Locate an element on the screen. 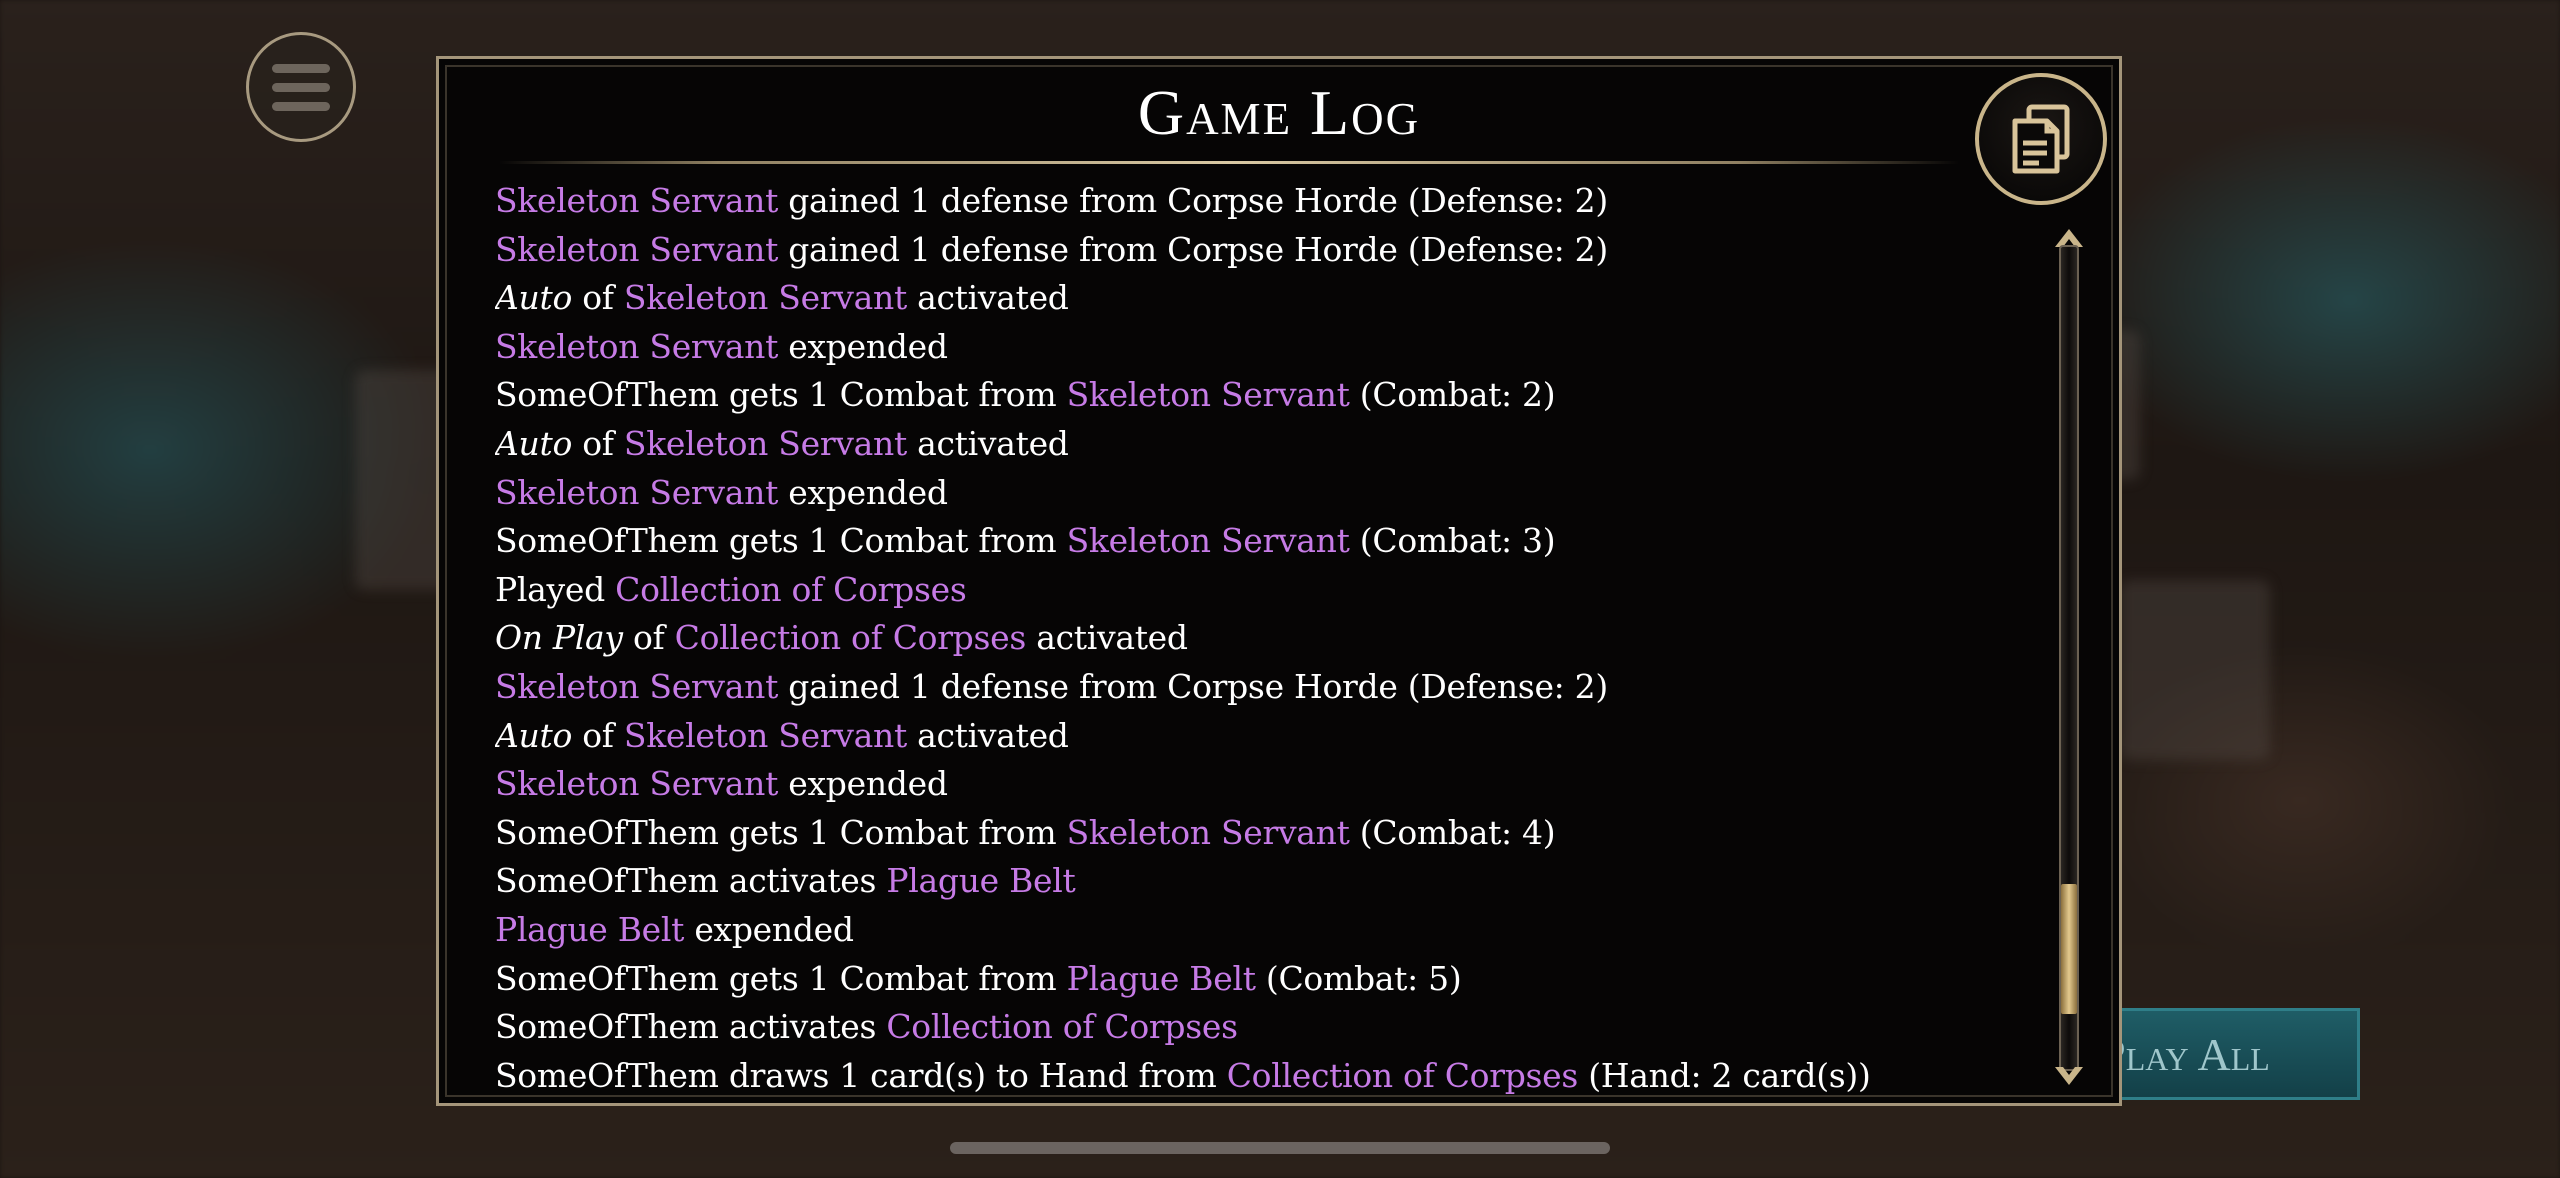  log-text: SomeOfThem draws 1 card(s) to Hand from is located at coordinates (861, 1075).